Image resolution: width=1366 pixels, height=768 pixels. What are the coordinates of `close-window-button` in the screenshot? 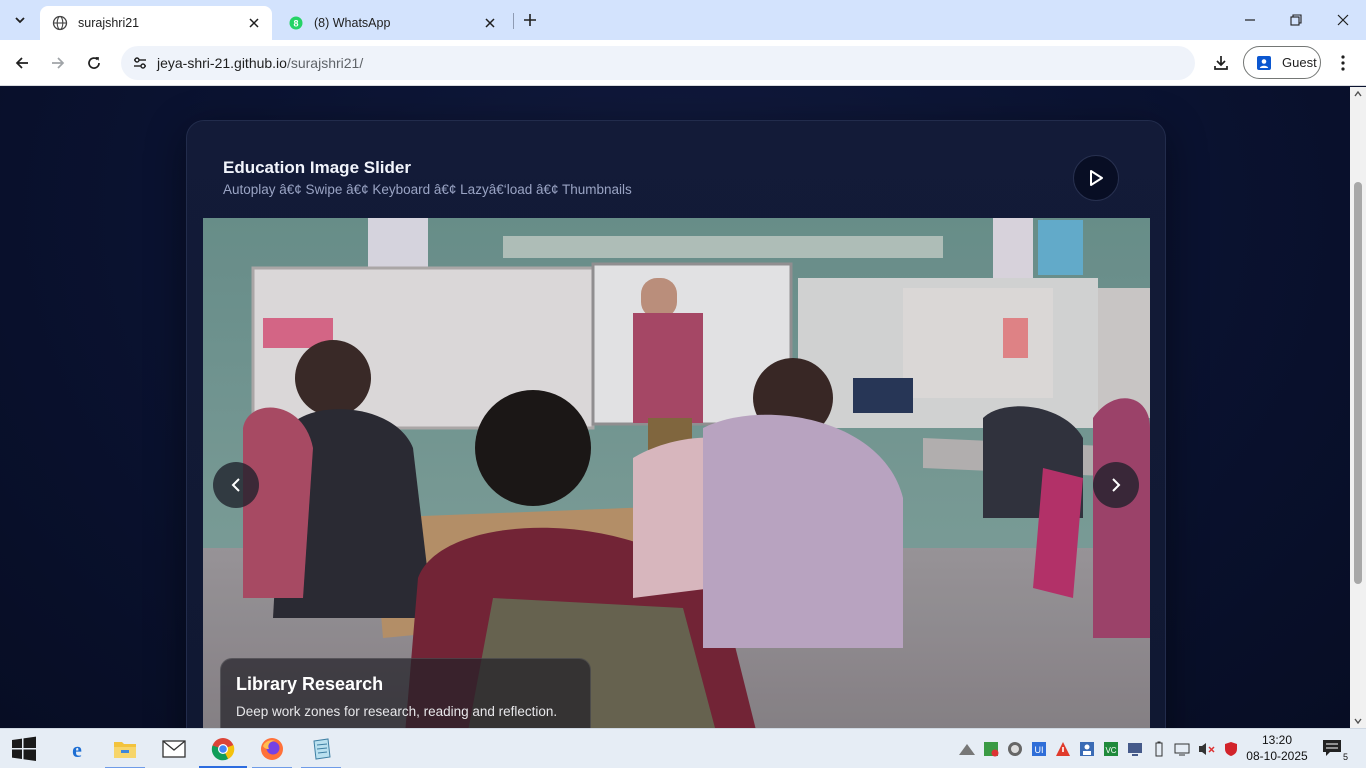 It's located at (1343, 20).